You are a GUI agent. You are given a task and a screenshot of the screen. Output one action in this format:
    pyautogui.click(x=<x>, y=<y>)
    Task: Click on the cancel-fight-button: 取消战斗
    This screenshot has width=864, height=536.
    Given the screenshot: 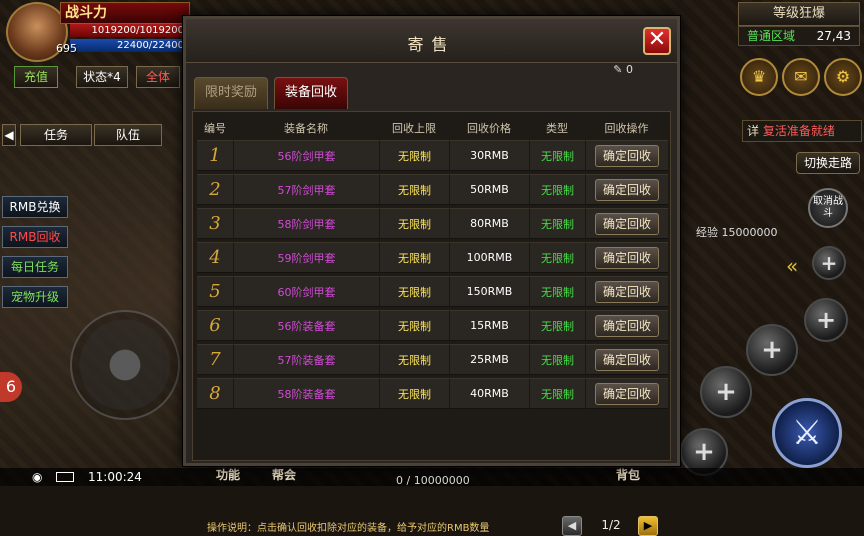 What is the action you would take?
    pyautogui.click(x=828, y=208)
    